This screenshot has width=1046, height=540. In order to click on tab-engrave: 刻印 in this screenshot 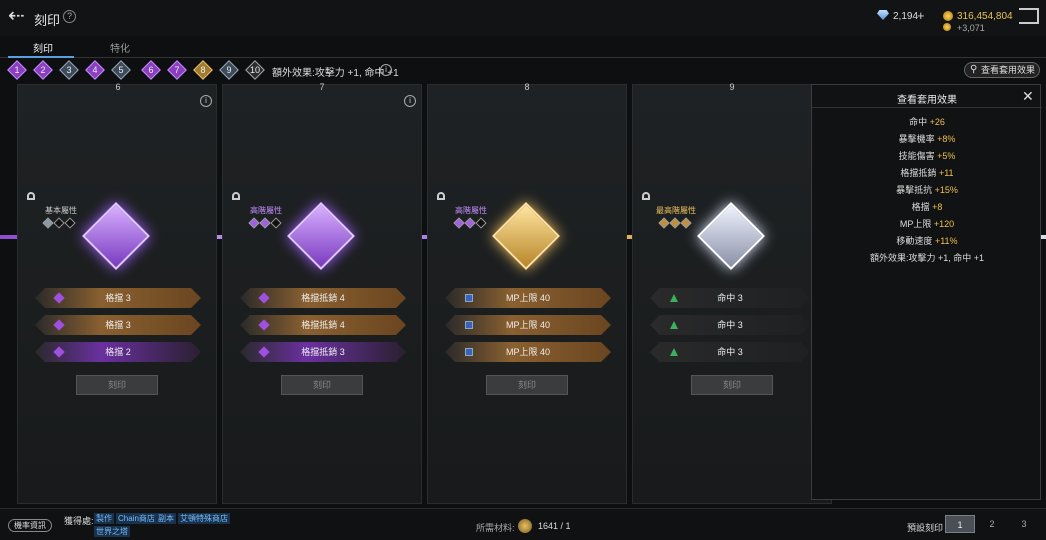, I will do `click(43, 47)`.